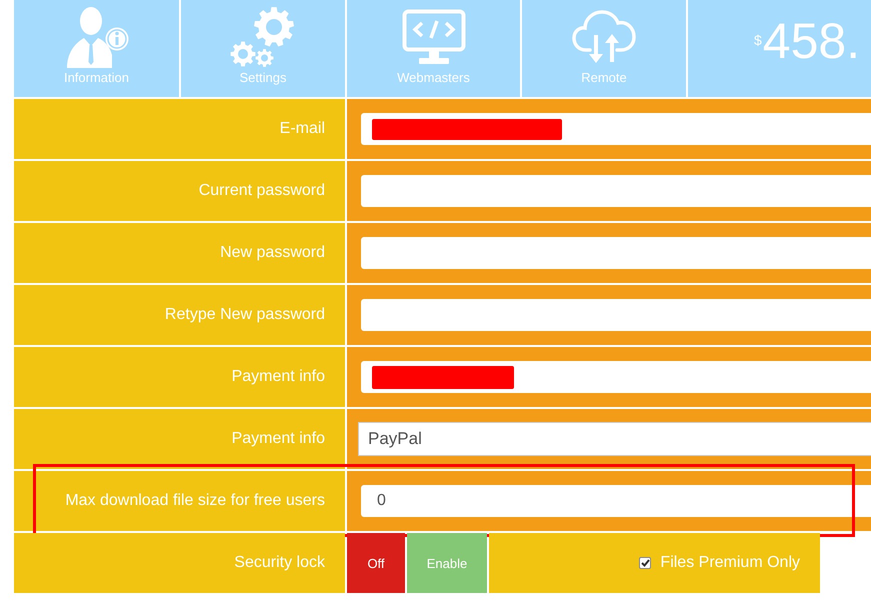 The image size is (871, 612). Describe the element at coordinates (730, 563) in the screenshot. I see `option-label: Files Premium Only` at that location.